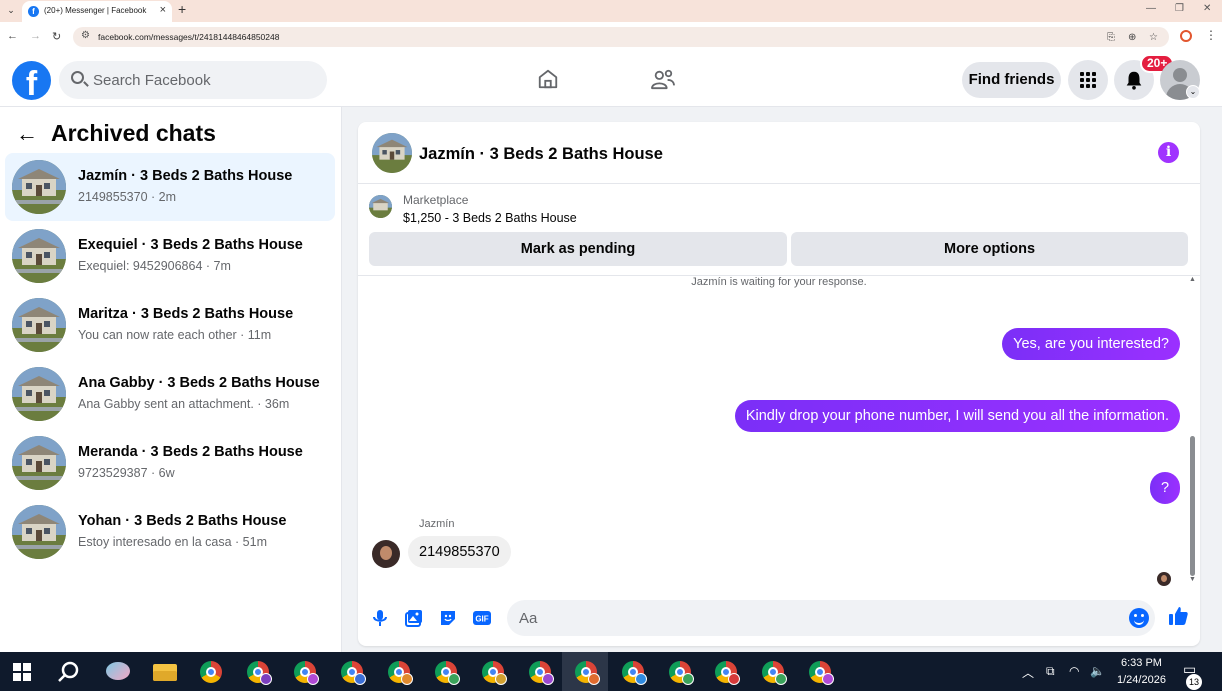  What do you see at coordinates (989, 249) in the screenshot?
I see `more-options-button: More options` at bounding box center [989, 249].